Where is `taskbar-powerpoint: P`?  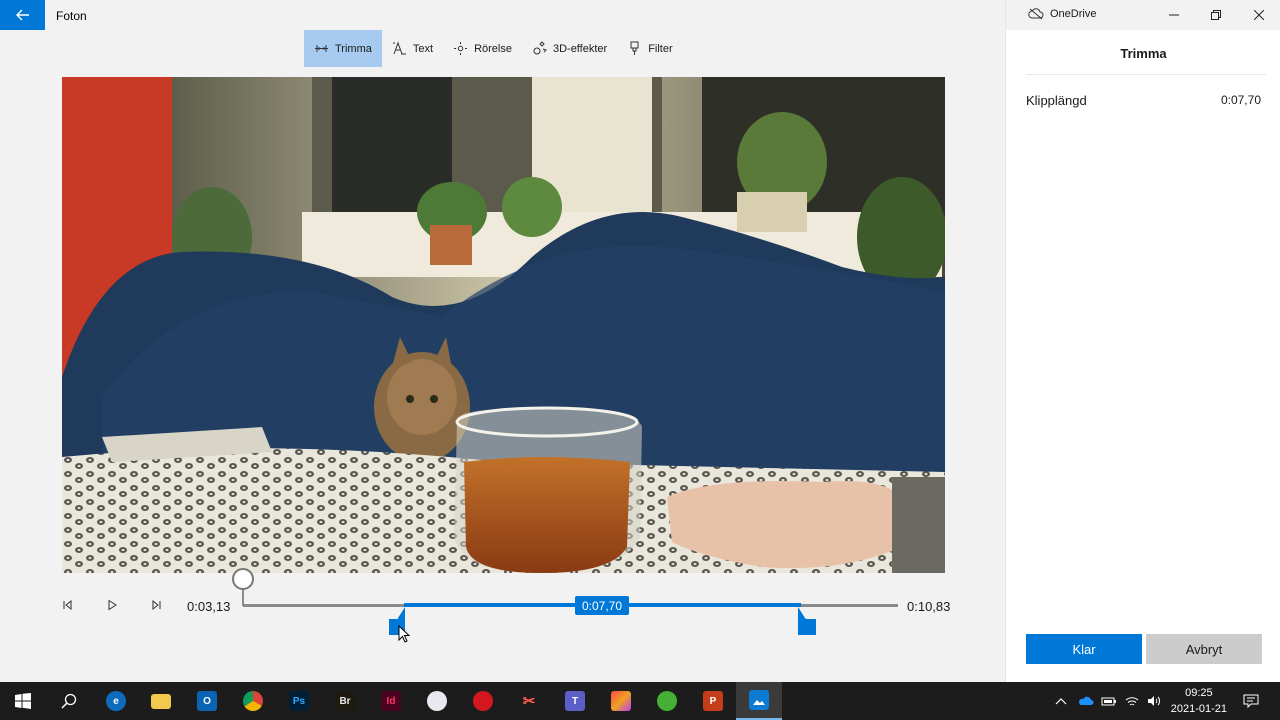
taskbar-powerpoint: P is located at coordinates (713, 701).